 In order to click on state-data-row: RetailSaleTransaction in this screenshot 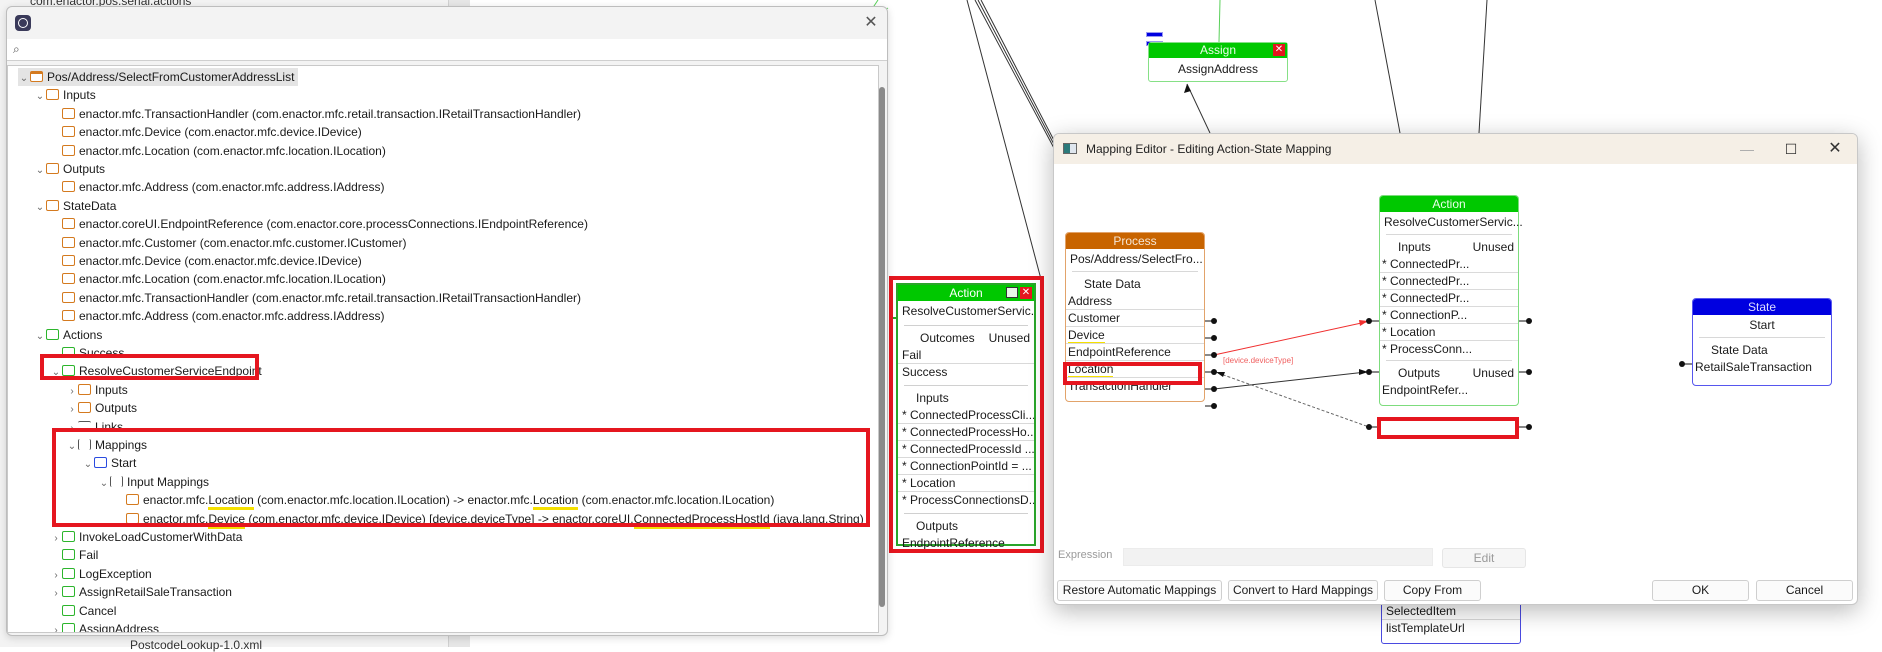, I will do `click(1762, 367)`.